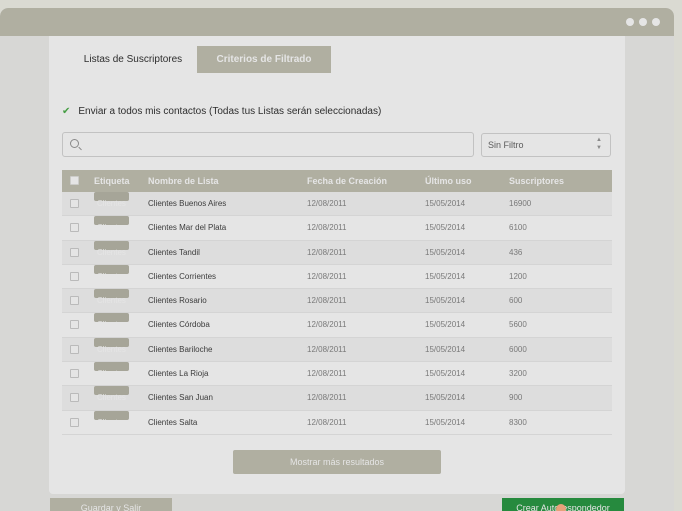  I want to click on subscriber-count: 8300, so click(518, 422).